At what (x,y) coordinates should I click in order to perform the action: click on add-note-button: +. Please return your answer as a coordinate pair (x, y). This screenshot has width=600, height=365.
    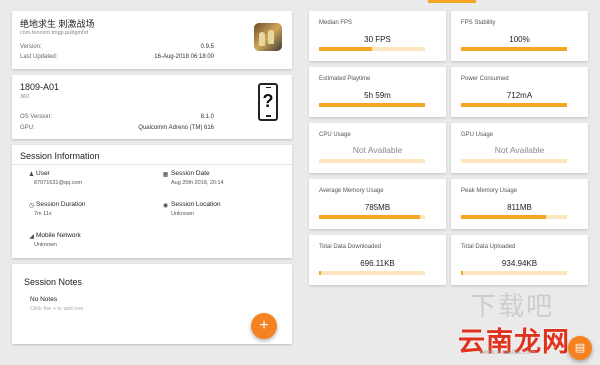
    Looking at the image, I should click on (264, 326).